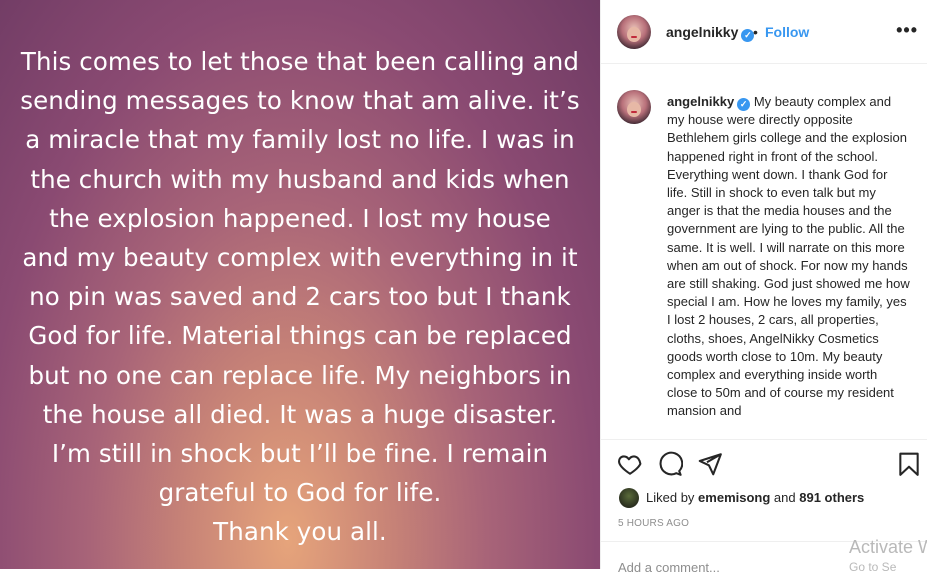 This screenshot has height=575, width=927. What do you see at coordinates (787, 32) in the screenshot?
I see `follow-button: Follow` at bounding box center [787, 32].